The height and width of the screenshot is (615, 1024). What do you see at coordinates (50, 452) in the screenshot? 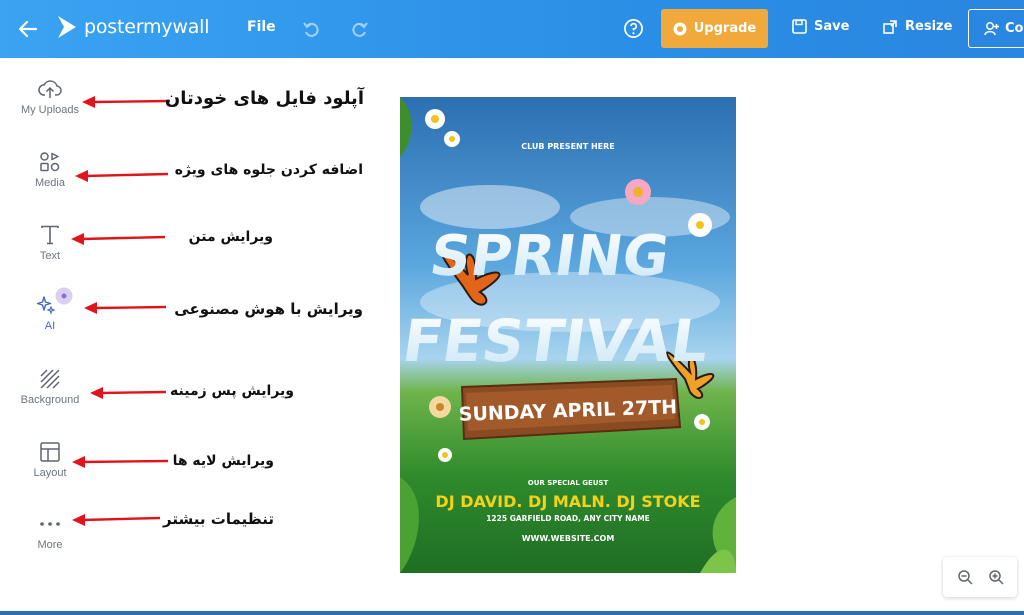
I see `layout-icon` at bounding box center [50, 452].